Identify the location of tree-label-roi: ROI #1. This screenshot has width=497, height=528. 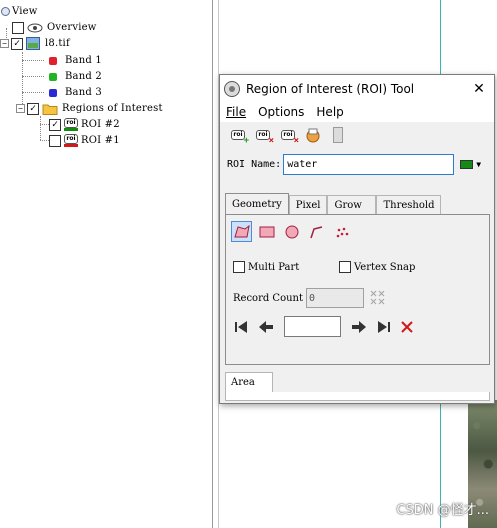
(100, 140).